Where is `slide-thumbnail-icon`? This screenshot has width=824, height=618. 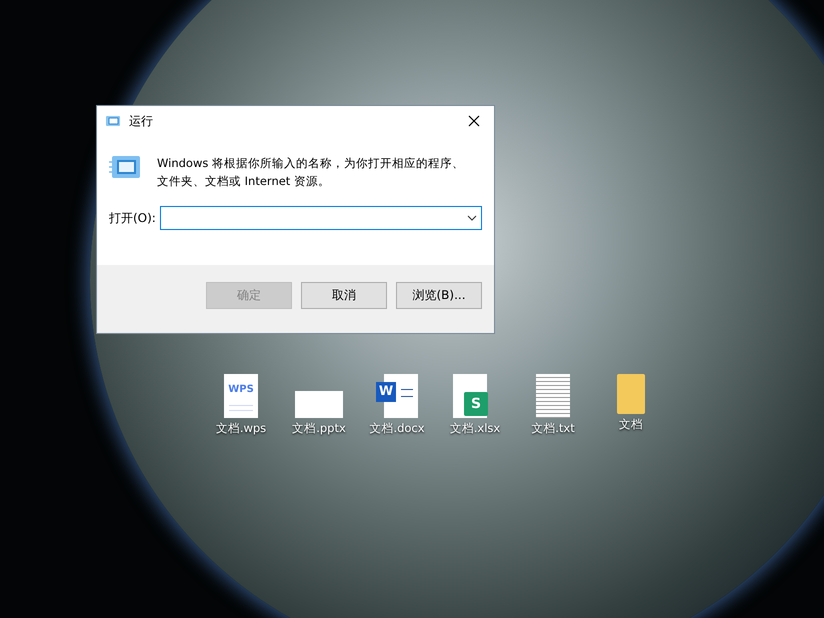
slide-thumbnail-icon is located at coordinates (319, 404).